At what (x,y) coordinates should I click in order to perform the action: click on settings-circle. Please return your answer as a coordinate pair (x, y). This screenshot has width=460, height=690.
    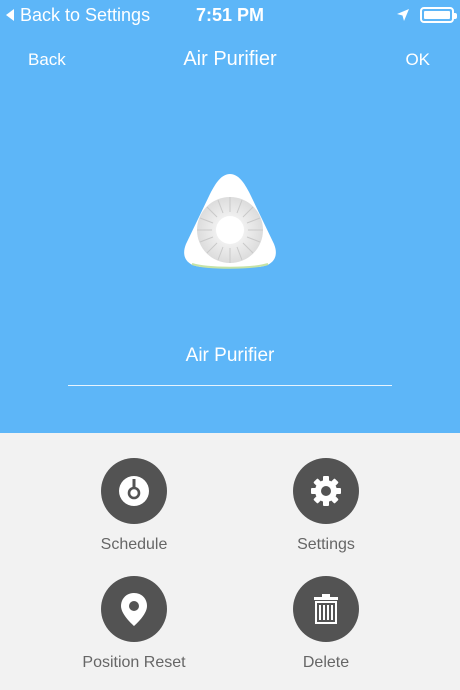
    Looking at the image, I should click on (326, 491).